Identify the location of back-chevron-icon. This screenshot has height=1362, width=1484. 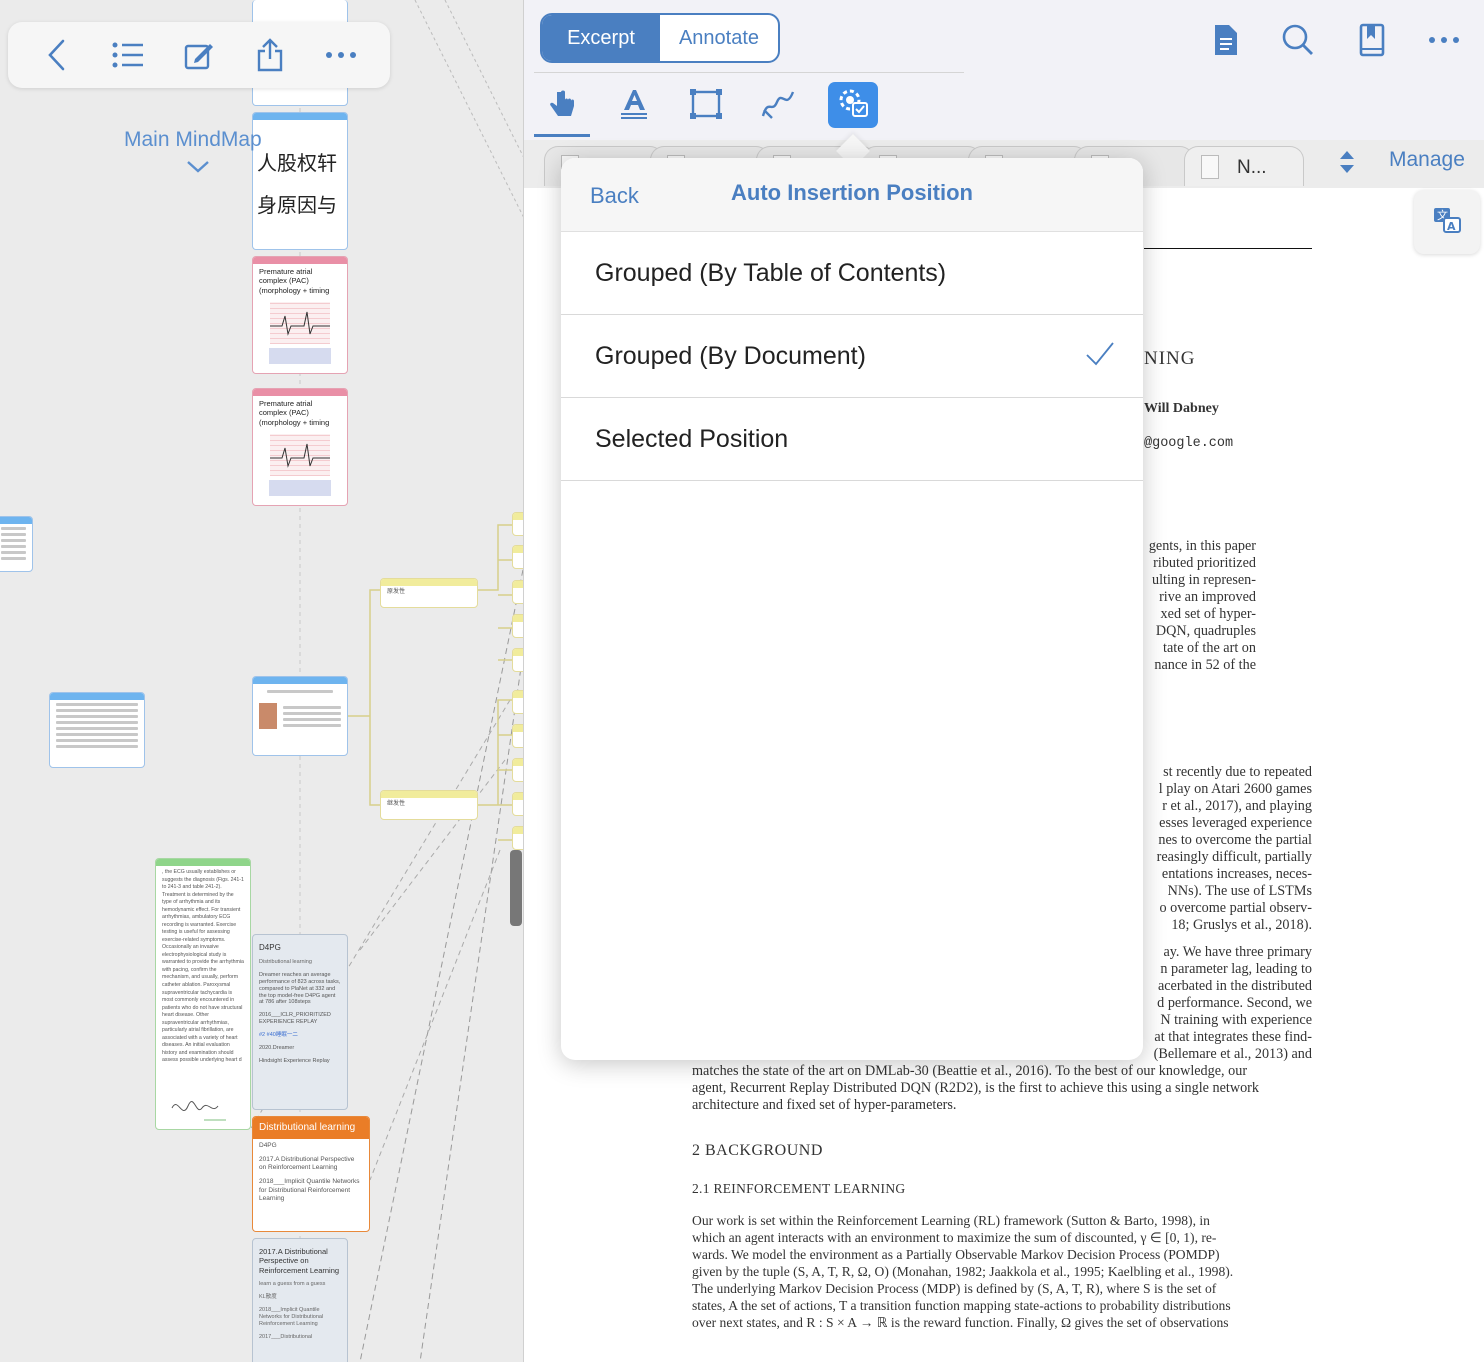
(57, 55).